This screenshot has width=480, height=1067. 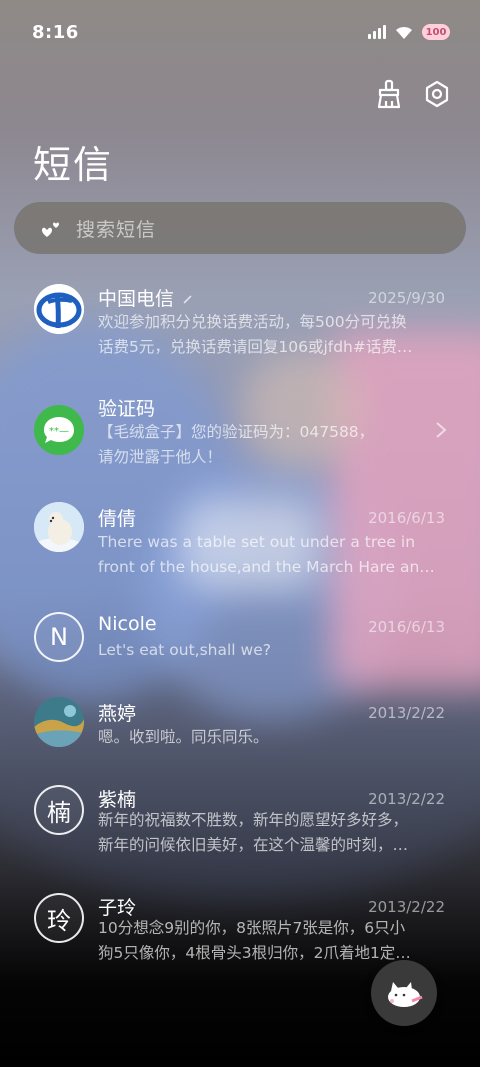 What do you see at coordinates (127, 409) in the screenshot?
I see `contact-name: 验证码` at bounding box center [127, 409].